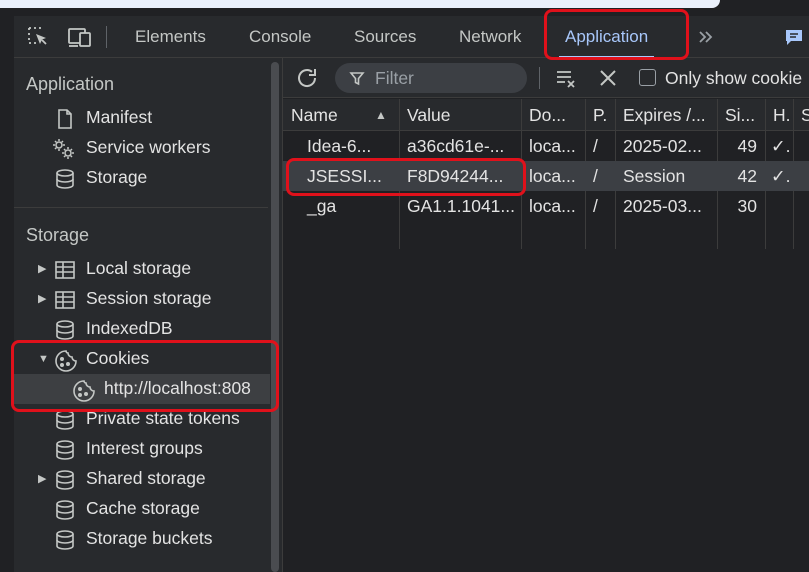 The image size is (809, 572). Describe the element at coordinates (146, 478) in the screenshot. I see `sidebar-item-label: Shared storage` at that location.